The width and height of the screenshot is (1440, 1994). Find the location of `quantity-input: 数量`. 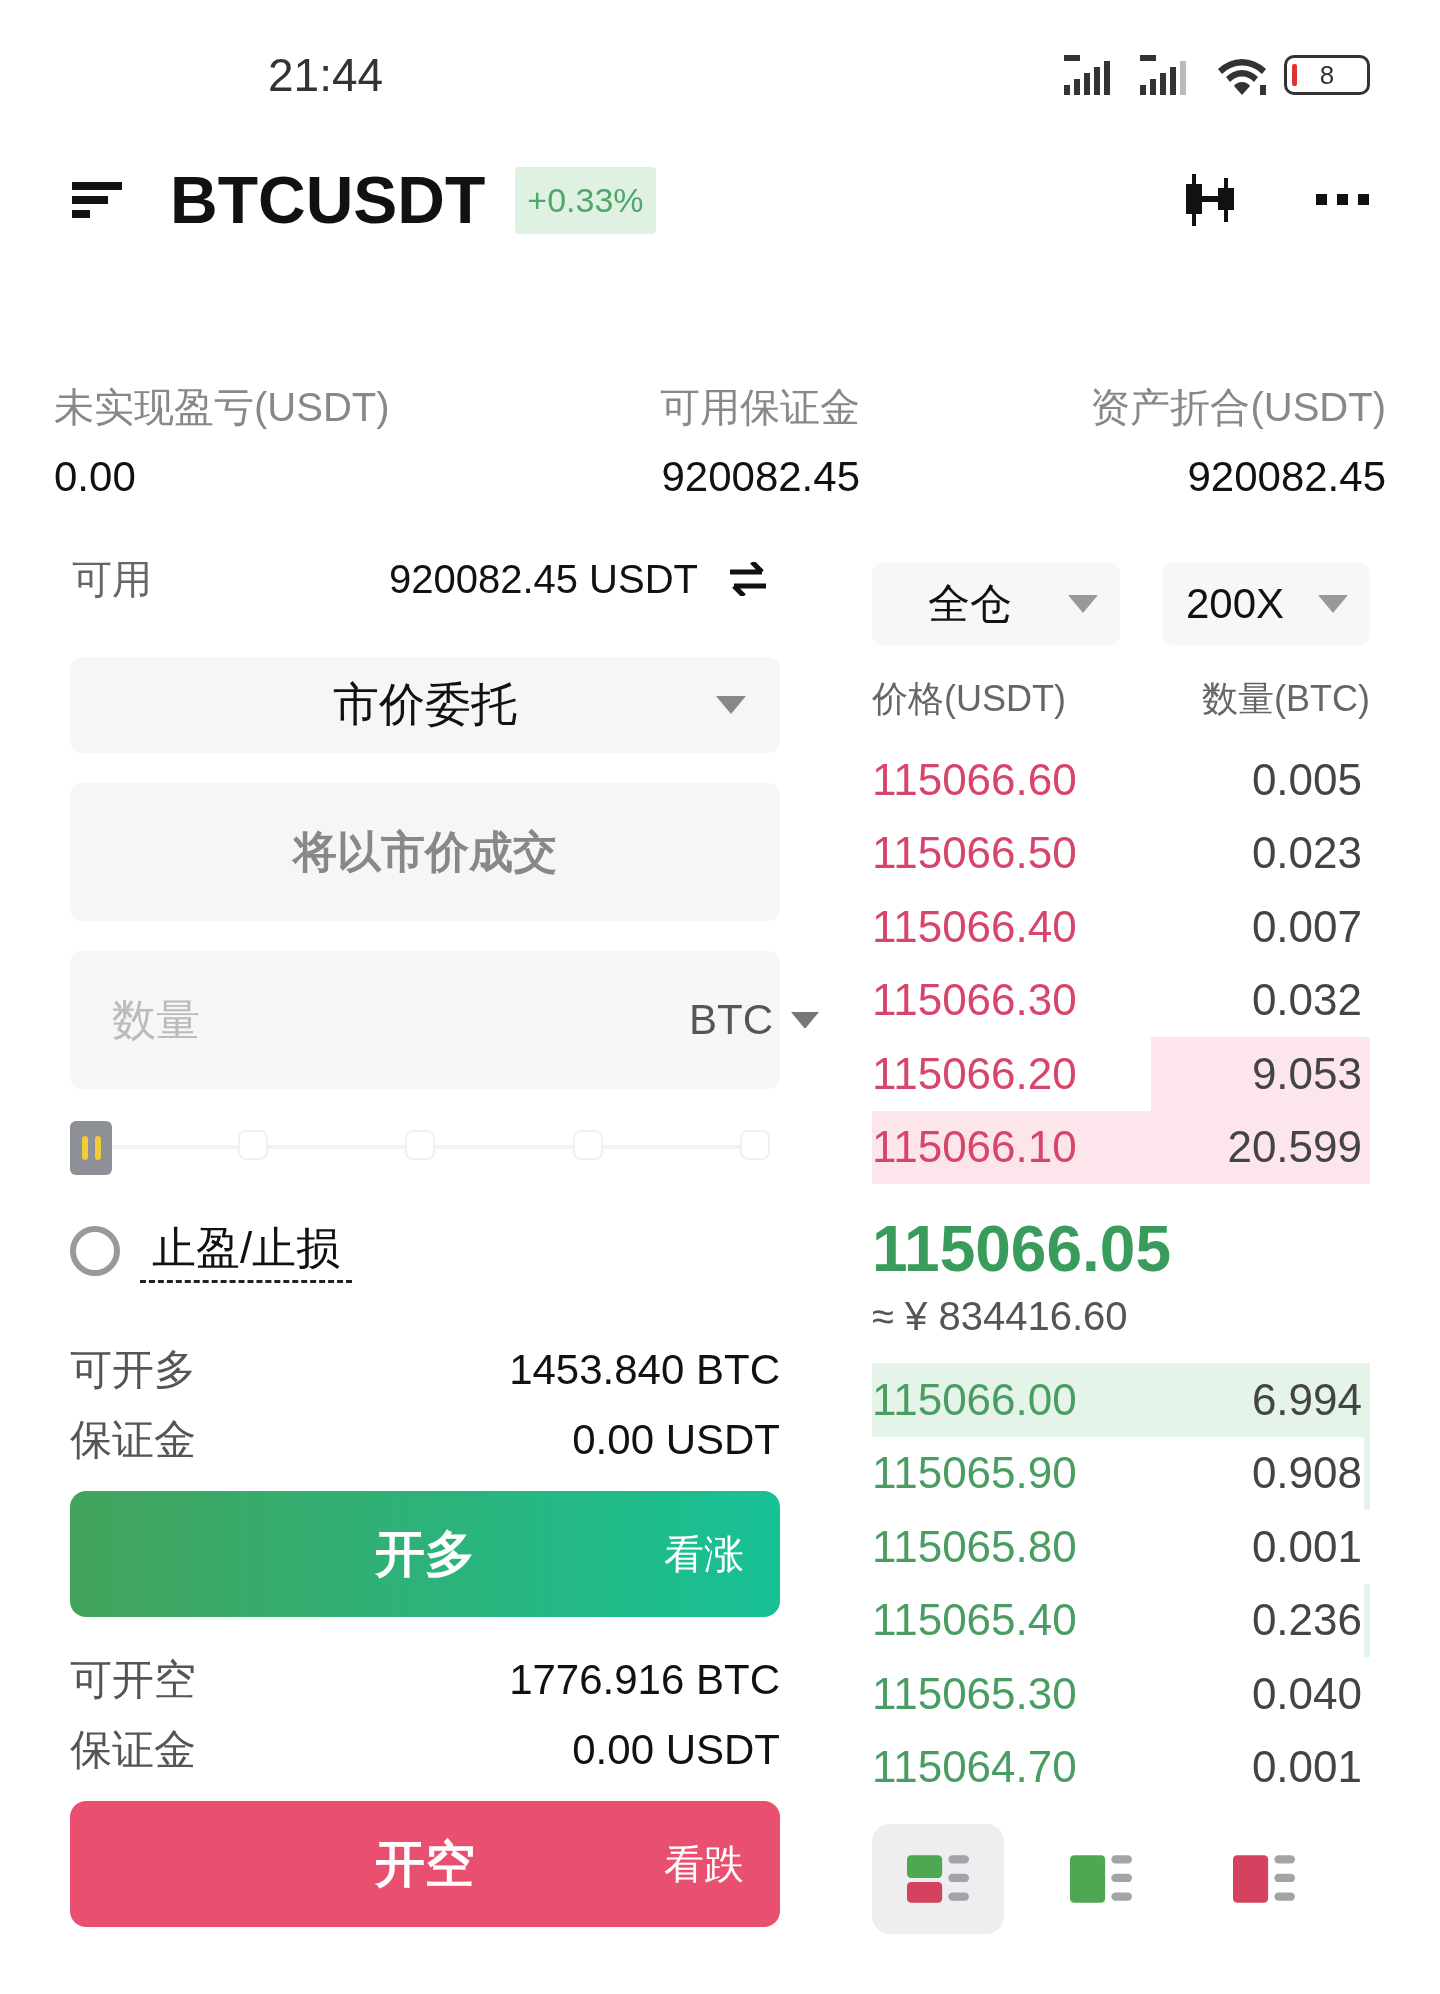

quantity-input: 数量 is located at coordinates (399, 1020).